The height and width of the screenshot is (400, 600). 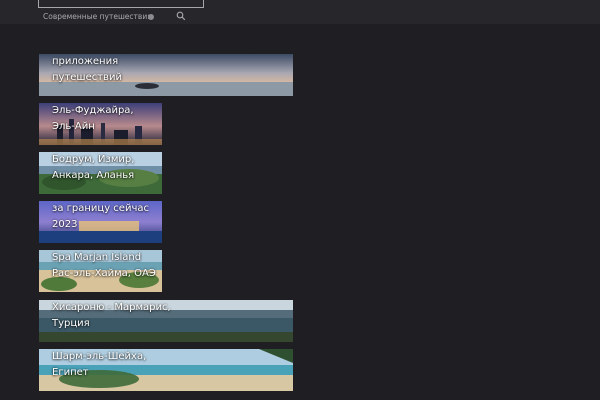 What do you see at coordinates (111, 315) in the screenshot?
I see `card-title: Хисароню - Мармарис, Турция` at bounding box center [111, 315].